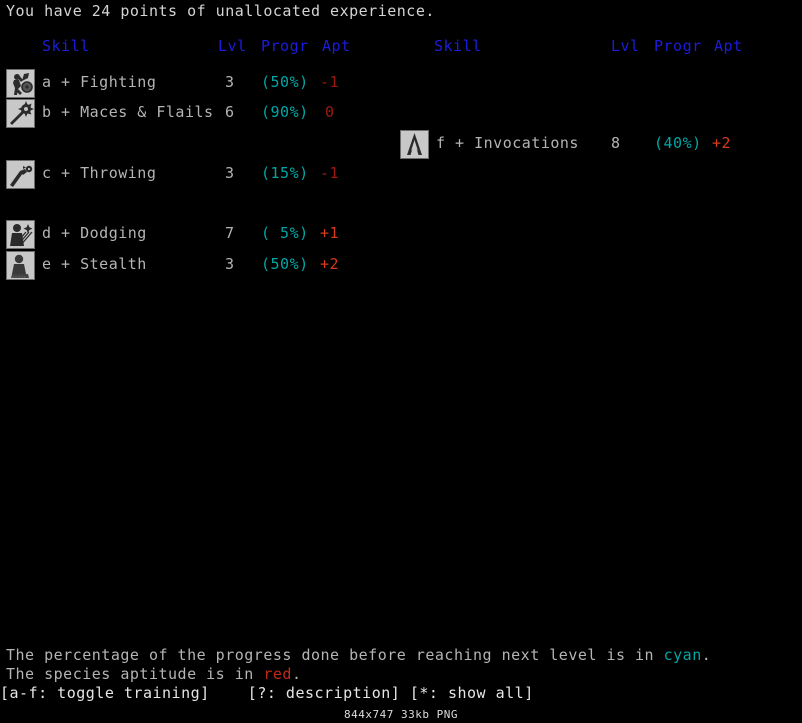 The image size is (802, 723). I want to click on skill-level: 7, so click(229, 233).